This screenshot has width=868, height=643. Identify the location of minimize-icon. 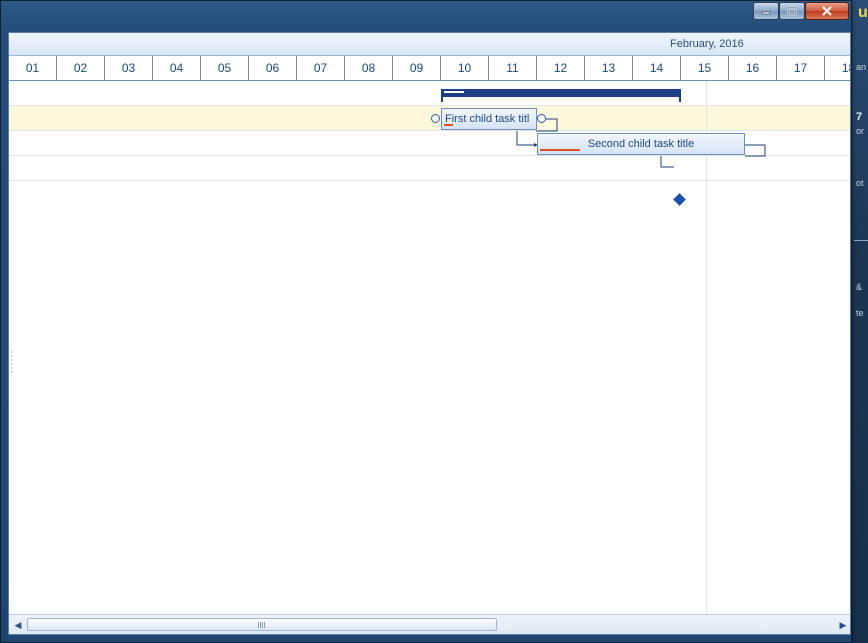
(766, 13).